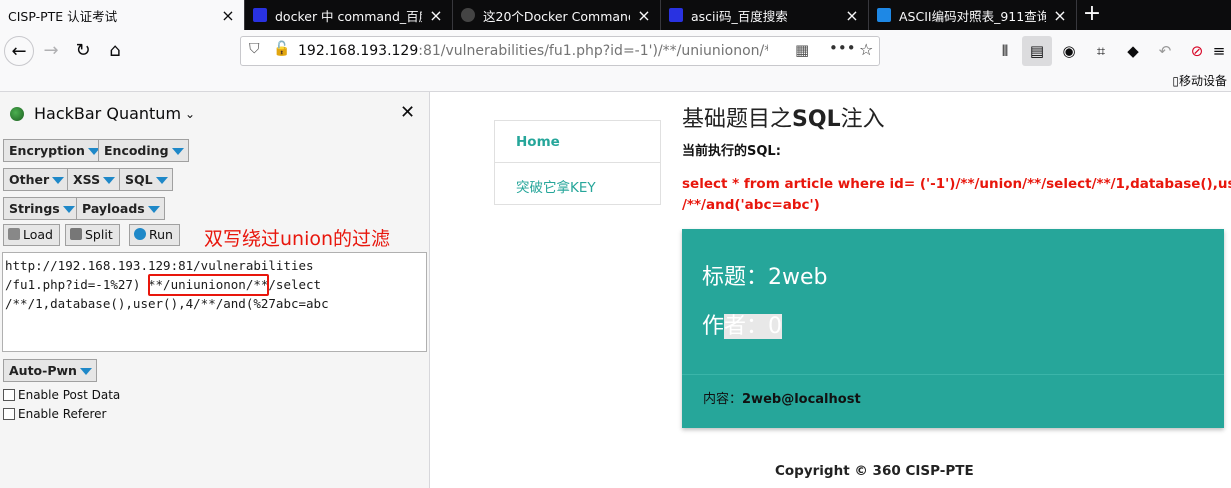  Describe the element at coordinates (190, 113) in the screenshot. I see `chevron-down-icon: ⌄` at that location.